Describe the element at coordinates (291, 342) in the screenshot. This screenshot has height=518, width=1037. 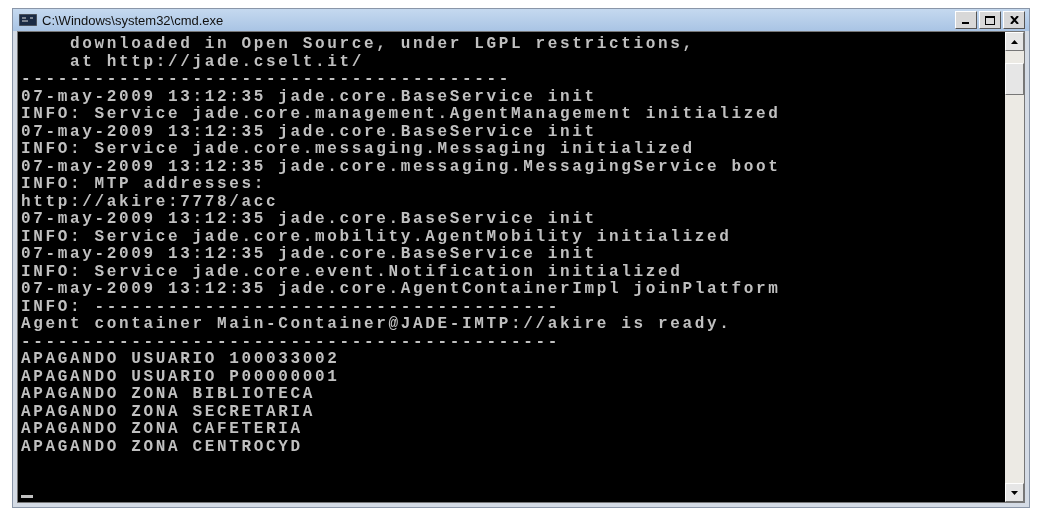
I see `console-line: --------------------------------------------` at that location.